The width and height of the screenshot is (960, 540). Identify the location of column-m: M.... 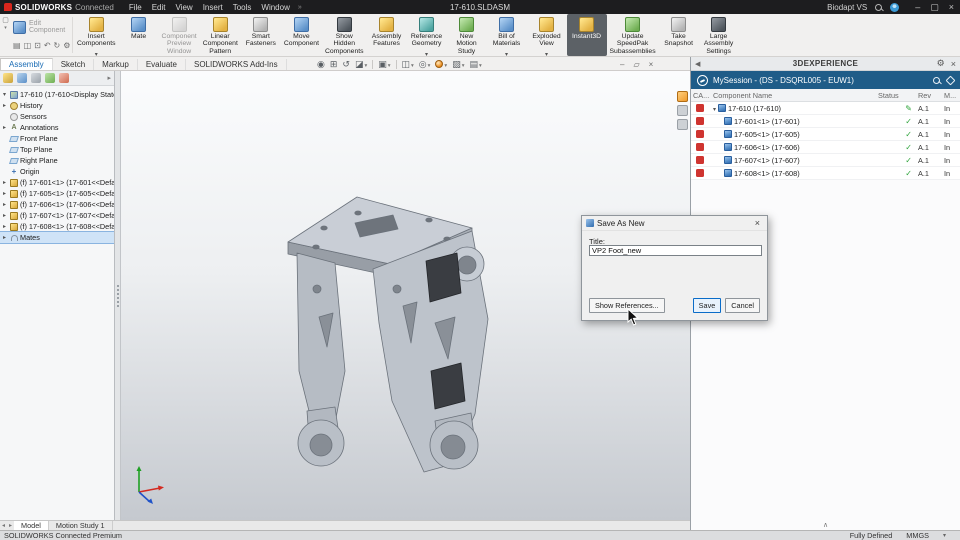
(951, 95).